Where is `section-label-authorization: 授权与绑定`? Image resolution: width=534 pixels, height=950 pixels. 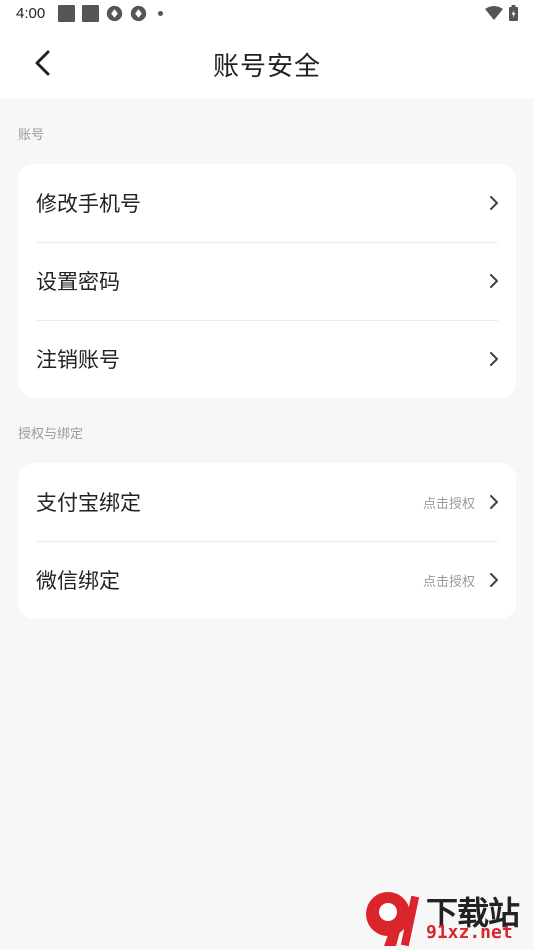
section-label-authorization: 授权与绑定 is located at coordinates (51, 434).